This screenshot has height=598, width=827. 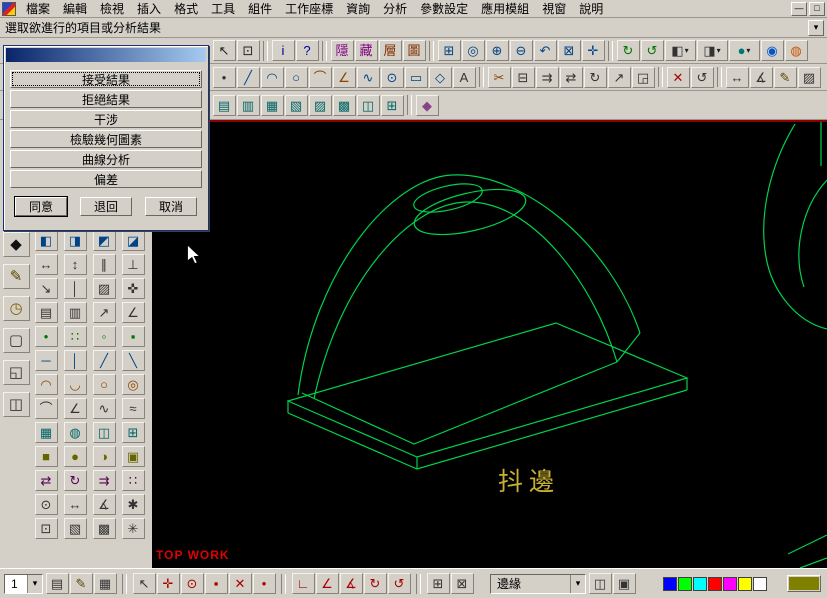 What do you see at coordinates (133, 312) in the screenshot?
I see `angular-dim-icon: ∠` at bounding box center [133, 312].